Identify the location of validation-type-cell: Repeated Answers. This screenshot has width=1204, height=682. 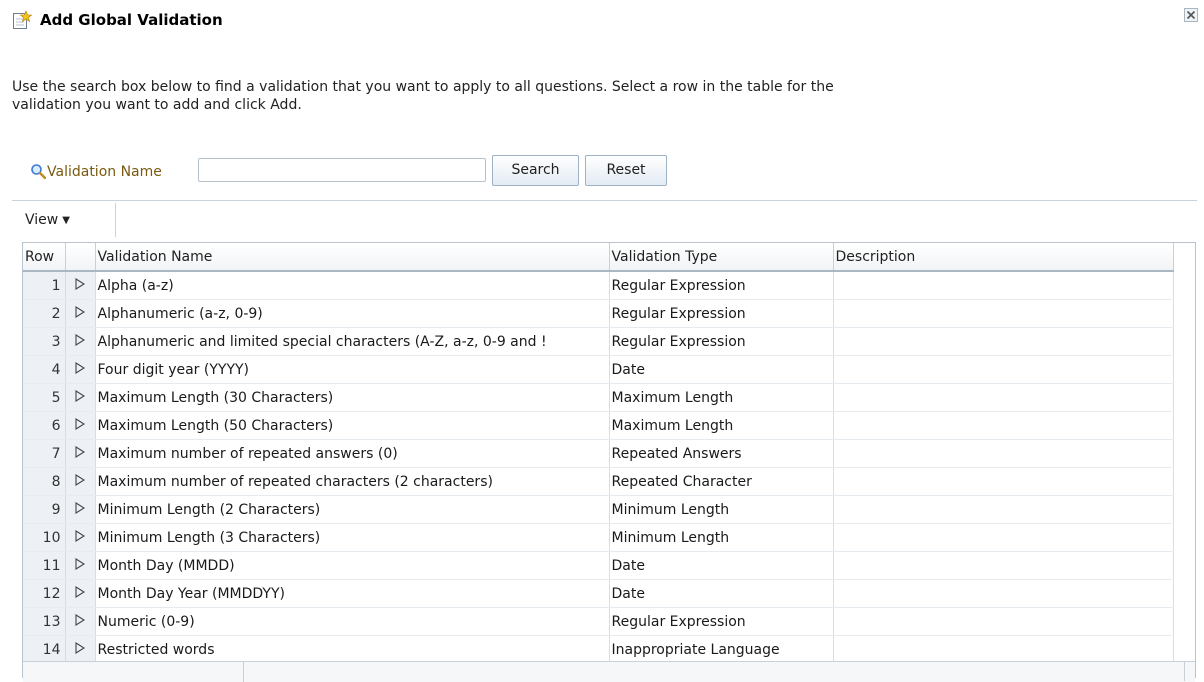
(721, 453).